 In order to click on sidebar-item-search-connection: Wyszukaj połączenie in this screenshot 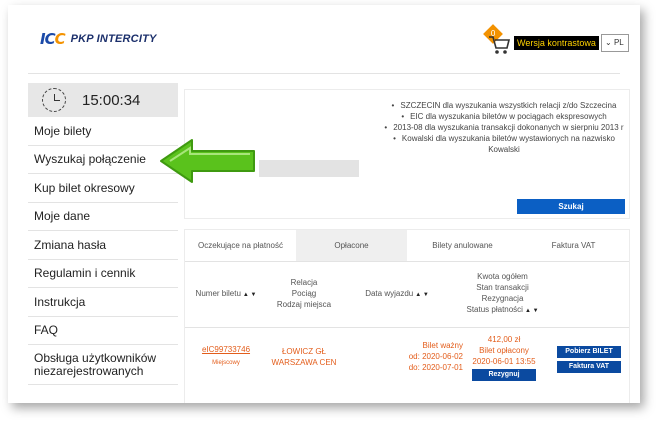, I will do `click(103, 160)`.